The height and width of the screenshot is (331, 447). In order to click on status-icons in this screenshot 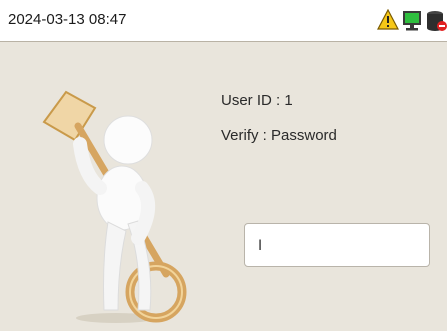, I will do `click(412, 22)`.